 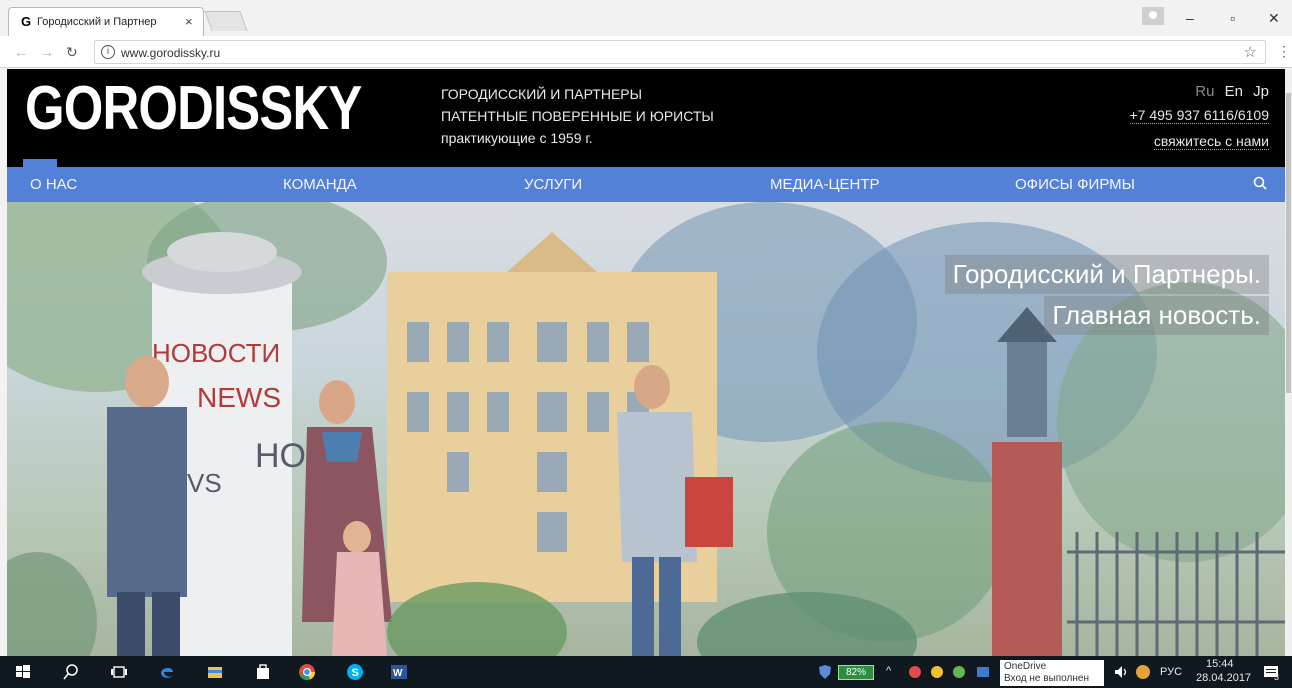 What do you see at coordinates (1075, 184) in the screenshot?
I see `nav-item-offices: ОФИСЫ ФИРМЫ` at bounding box center [1075, 184].